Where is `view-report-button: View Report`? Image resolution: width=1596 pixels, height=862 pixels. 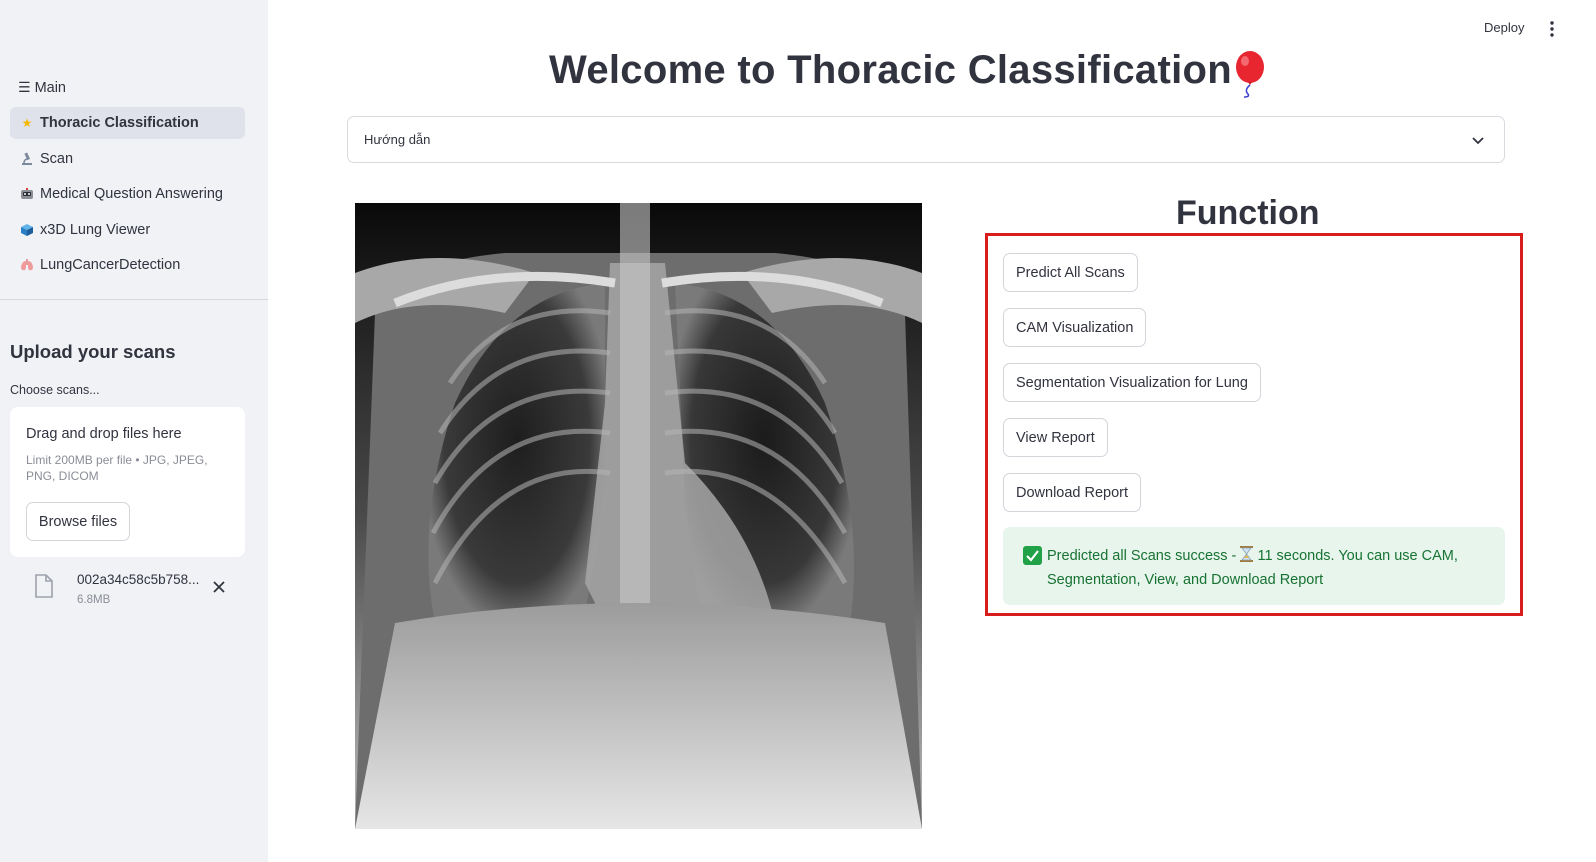
view-report-button: View Report is located at coordinates (1055, 437).